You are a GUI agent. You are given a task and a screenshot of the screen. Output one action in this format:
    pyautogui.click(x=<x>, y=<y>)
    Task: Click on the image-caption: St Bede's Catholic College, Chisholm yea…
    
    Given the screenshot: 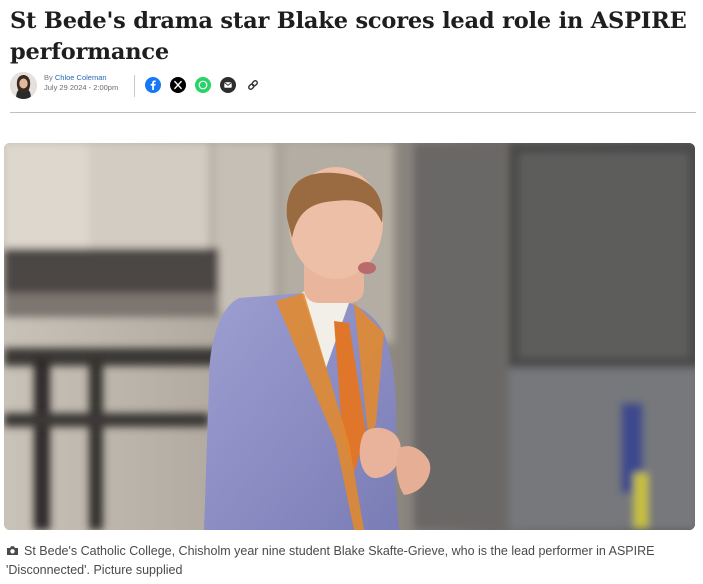 What is the action you would take?
    pyautogui.click(x=352, y=560)
    